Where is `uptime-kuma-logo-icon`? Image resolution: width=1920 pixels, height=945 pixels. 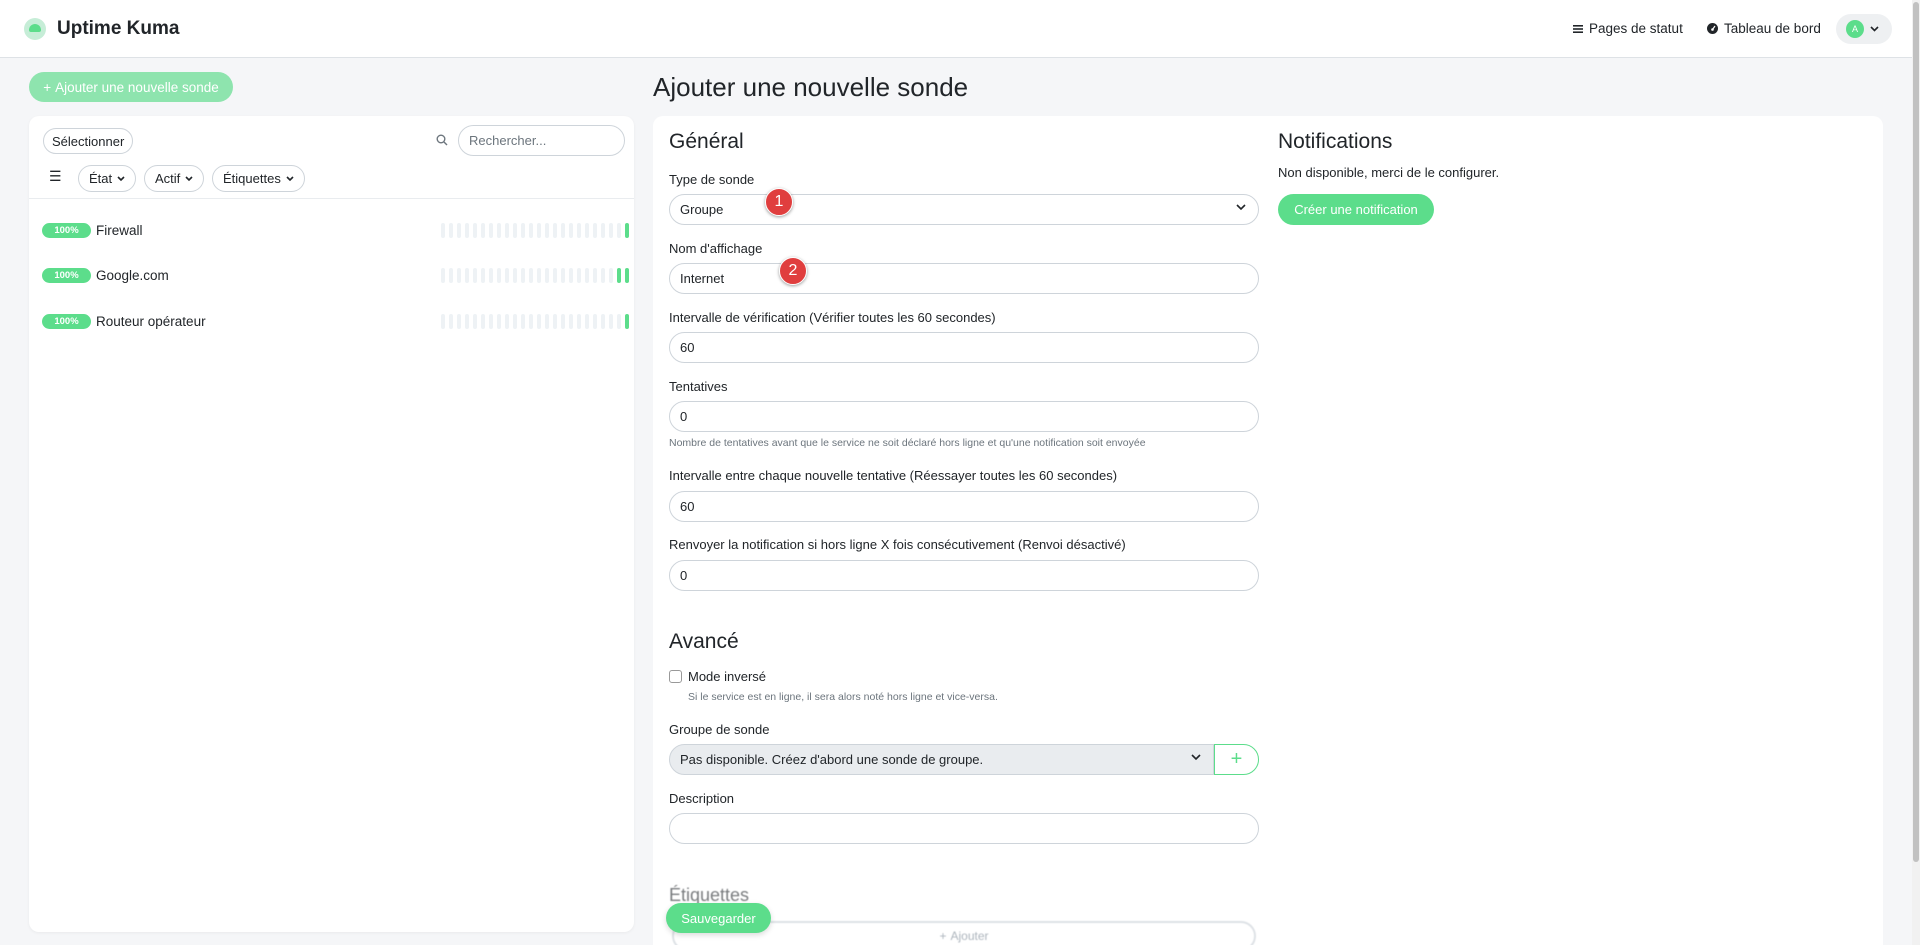 uptime-kuma-logo-icon is located at coordinates (35, 29).